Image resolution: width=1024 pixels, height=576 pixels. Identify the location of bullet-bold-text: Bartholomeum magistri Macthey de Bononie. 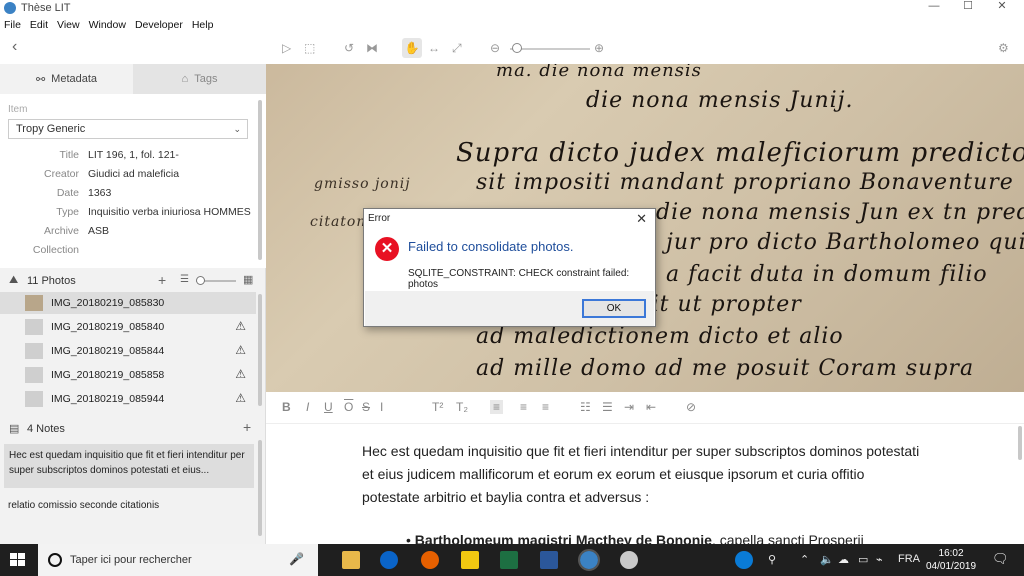
(563, 538).